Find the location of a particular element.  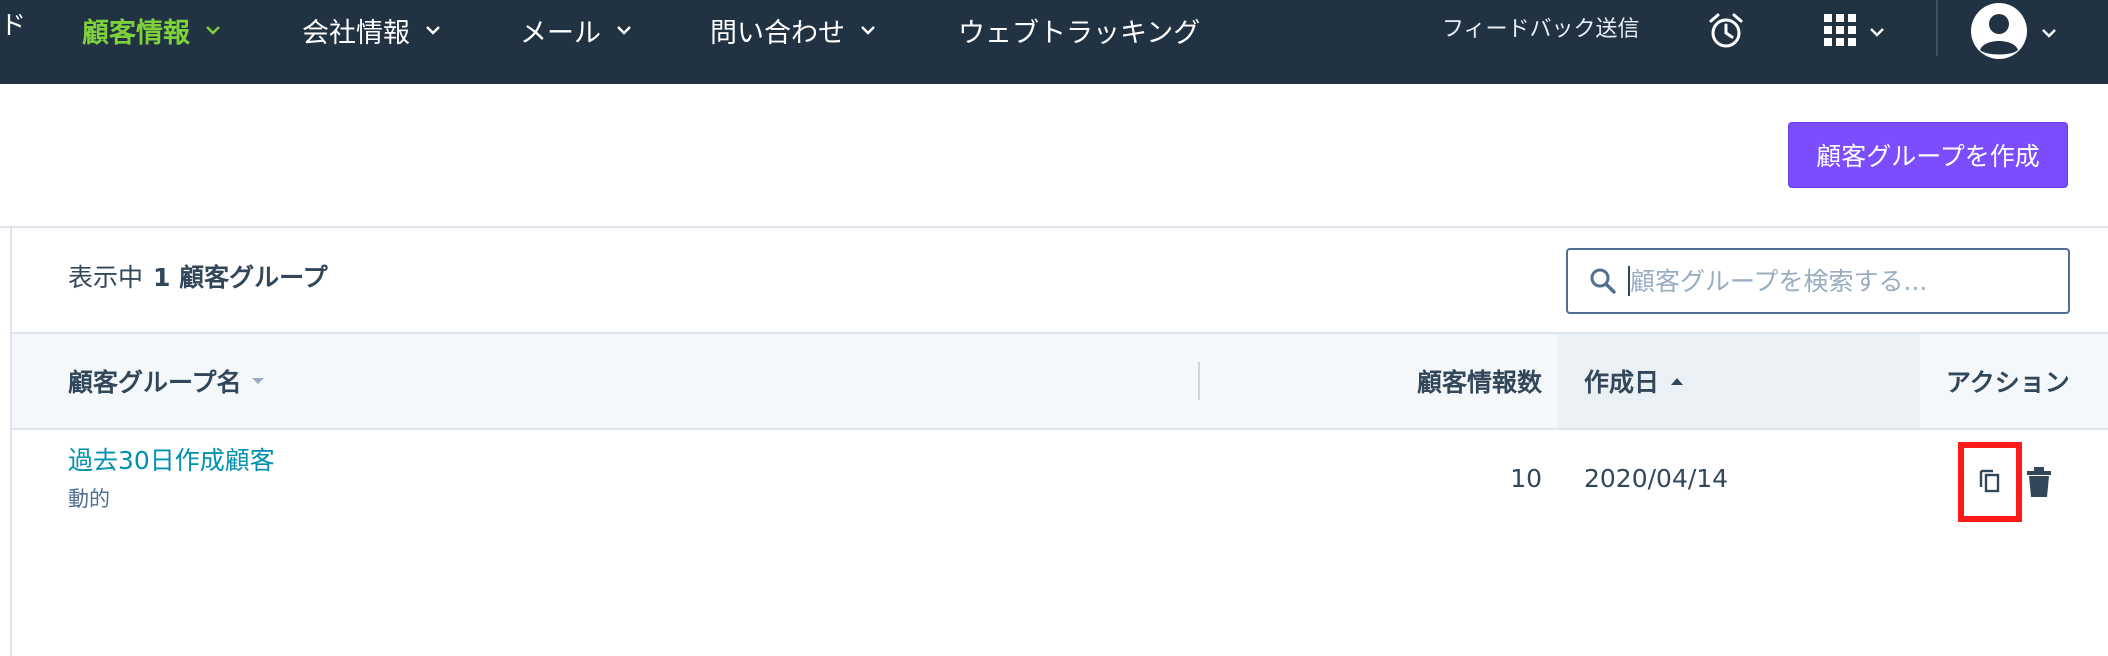

nav-item-contacts: 顧客情報 is located at coordinates (152, 30).